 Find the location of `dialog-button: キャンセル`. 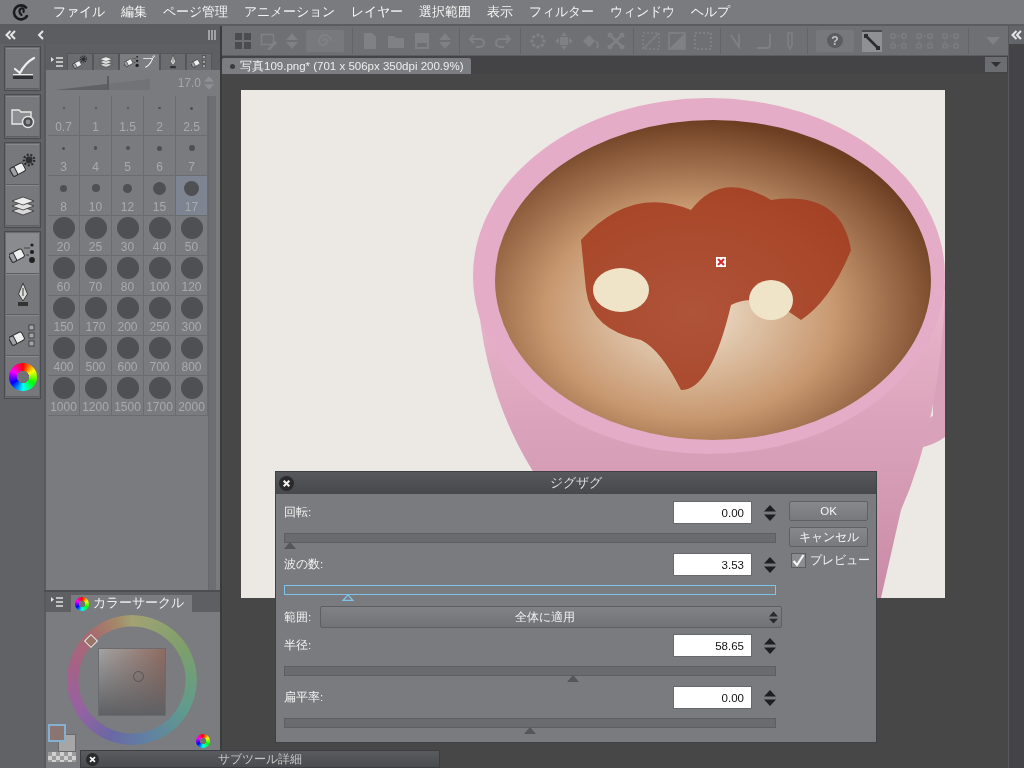

dialog-button: キャンセル is located at coordinates (828, 537).